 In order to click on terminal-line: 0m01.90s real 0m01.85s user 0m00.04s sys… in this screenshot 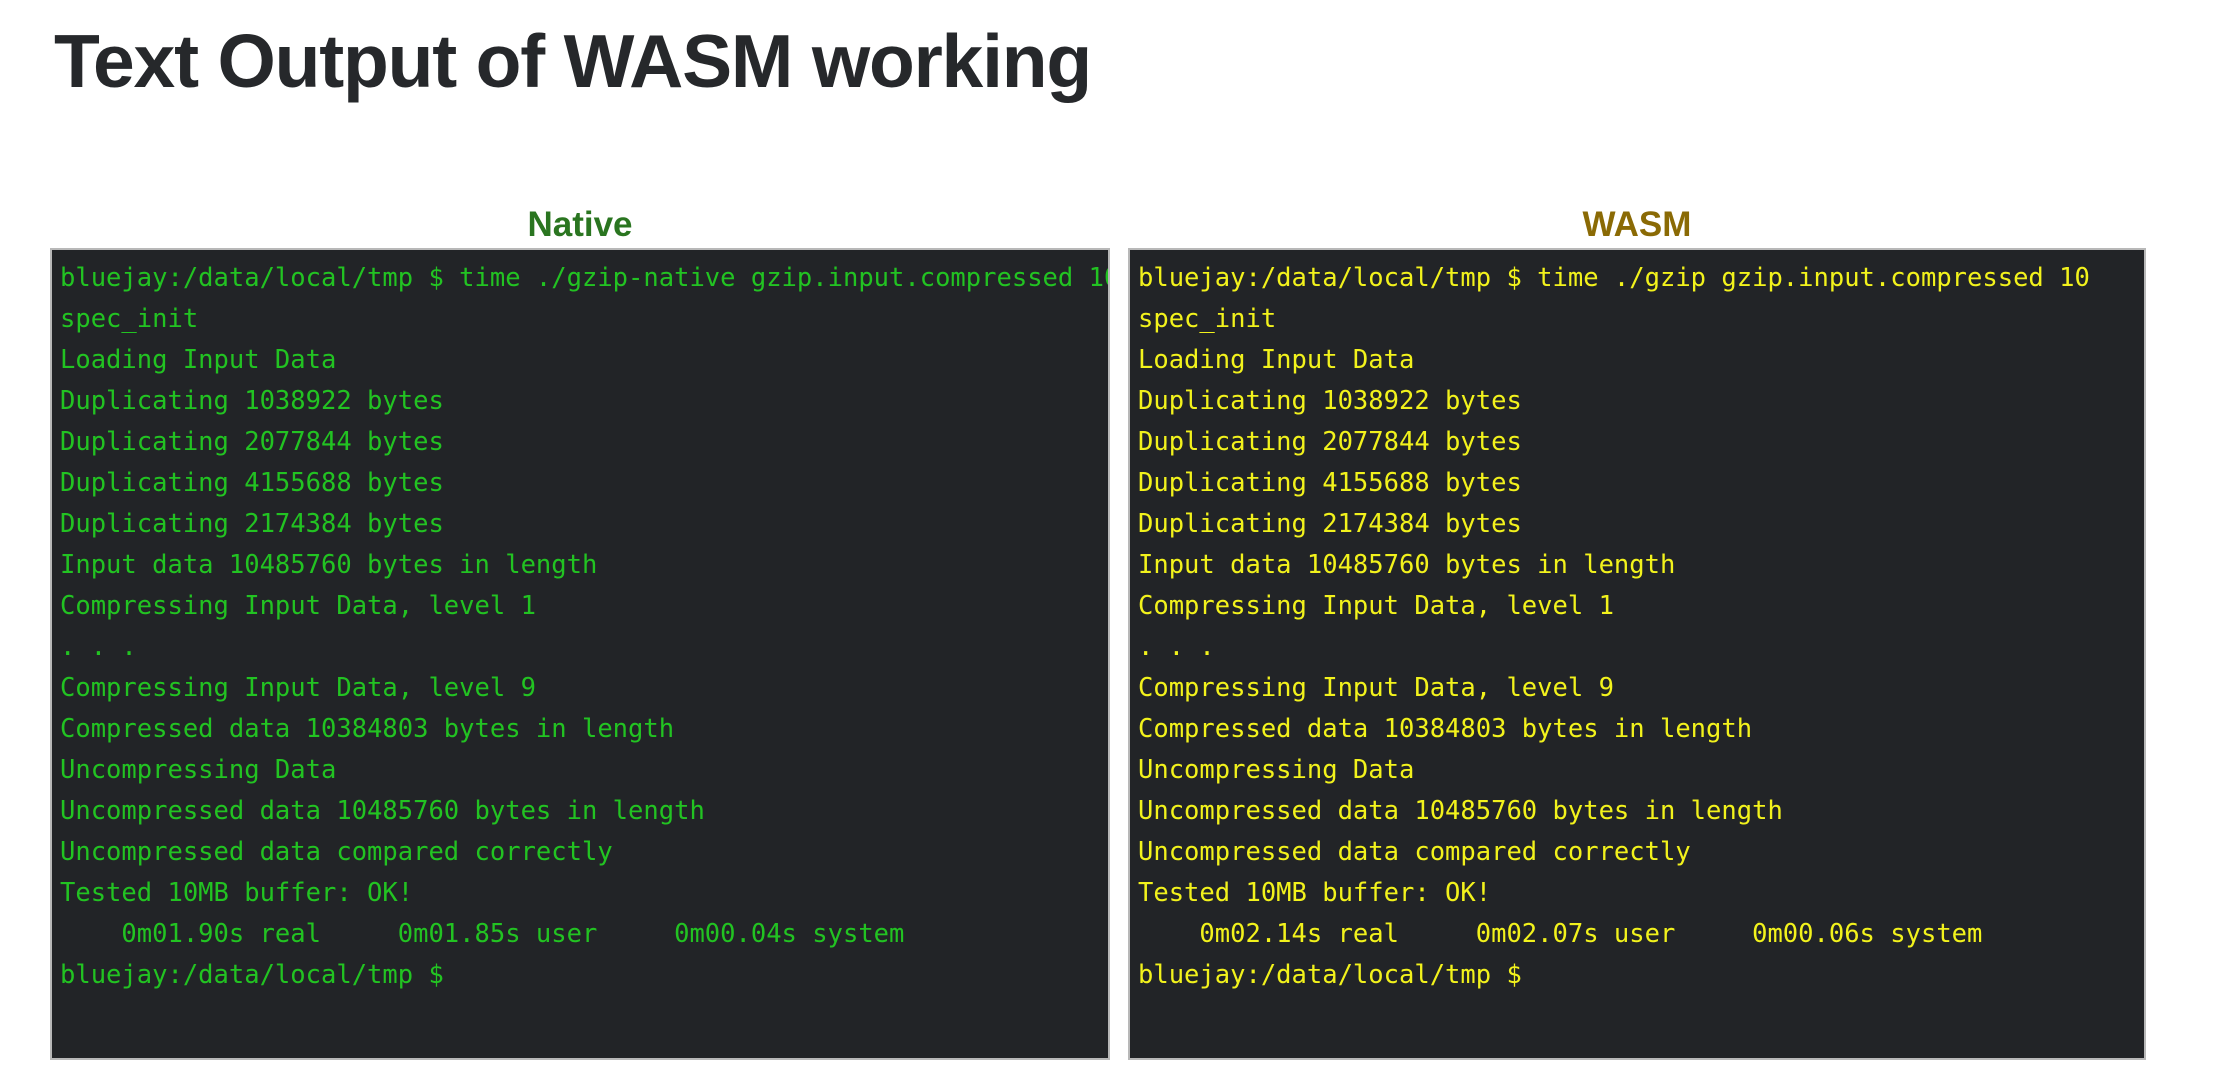, I will do `click(482, 934)`.